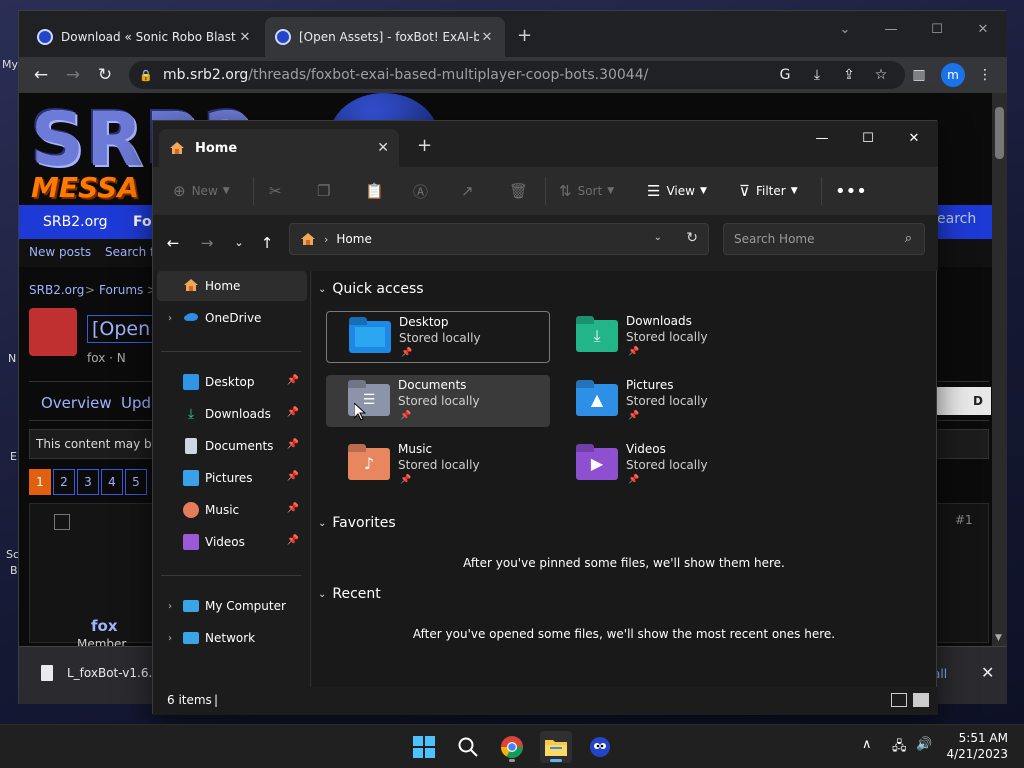 The image size is (1024, 768). I want to click on chrome-tab-download: Download « Sonic Robo Blast 2 – ... ✕, so click(145, 37).